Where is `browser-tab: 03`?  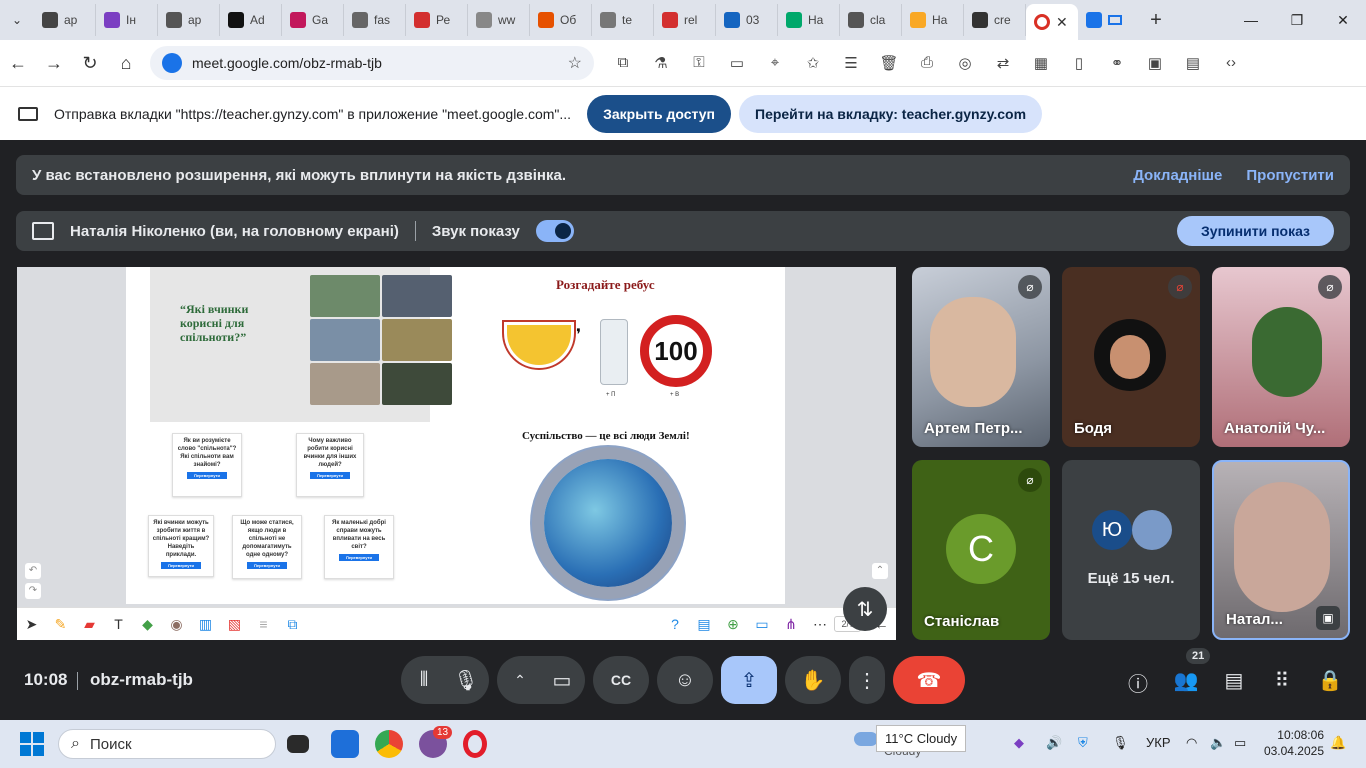
browser-tab: 03 is located at coordinates (747, 20).